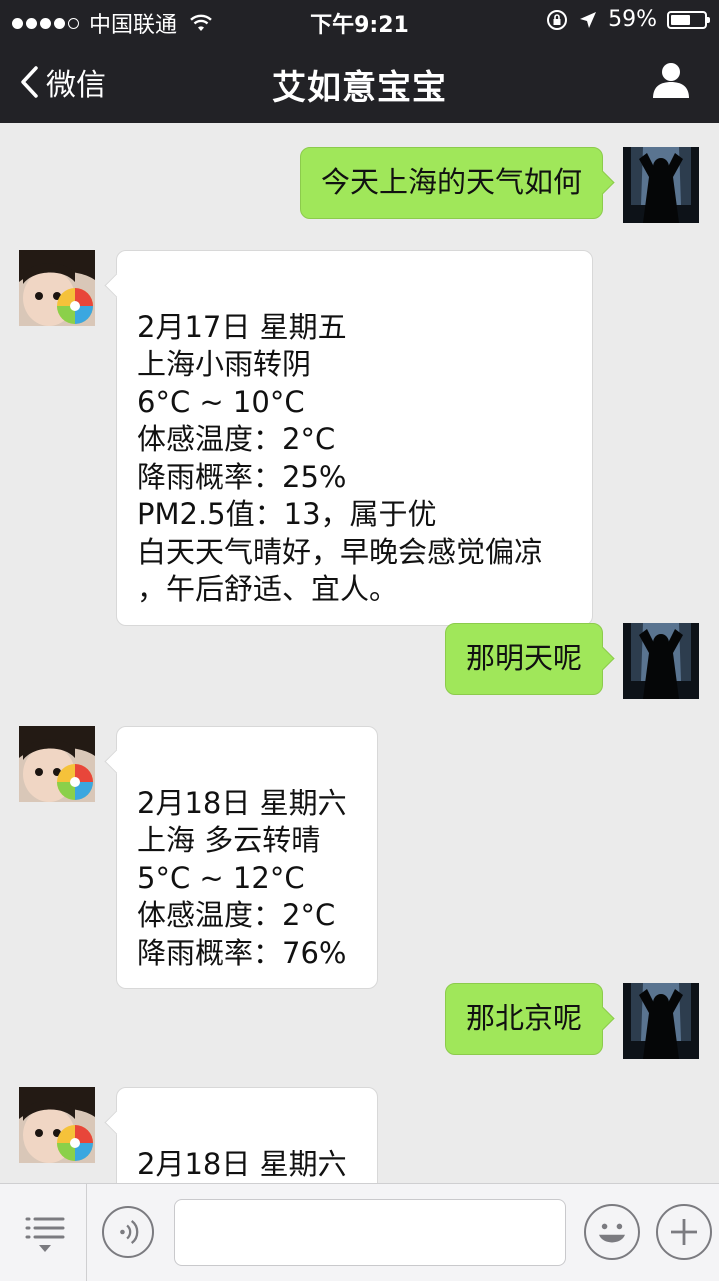 The height and width of the screenshot is (1281, 719). I want to click on voice-button, so click(128, 1232).